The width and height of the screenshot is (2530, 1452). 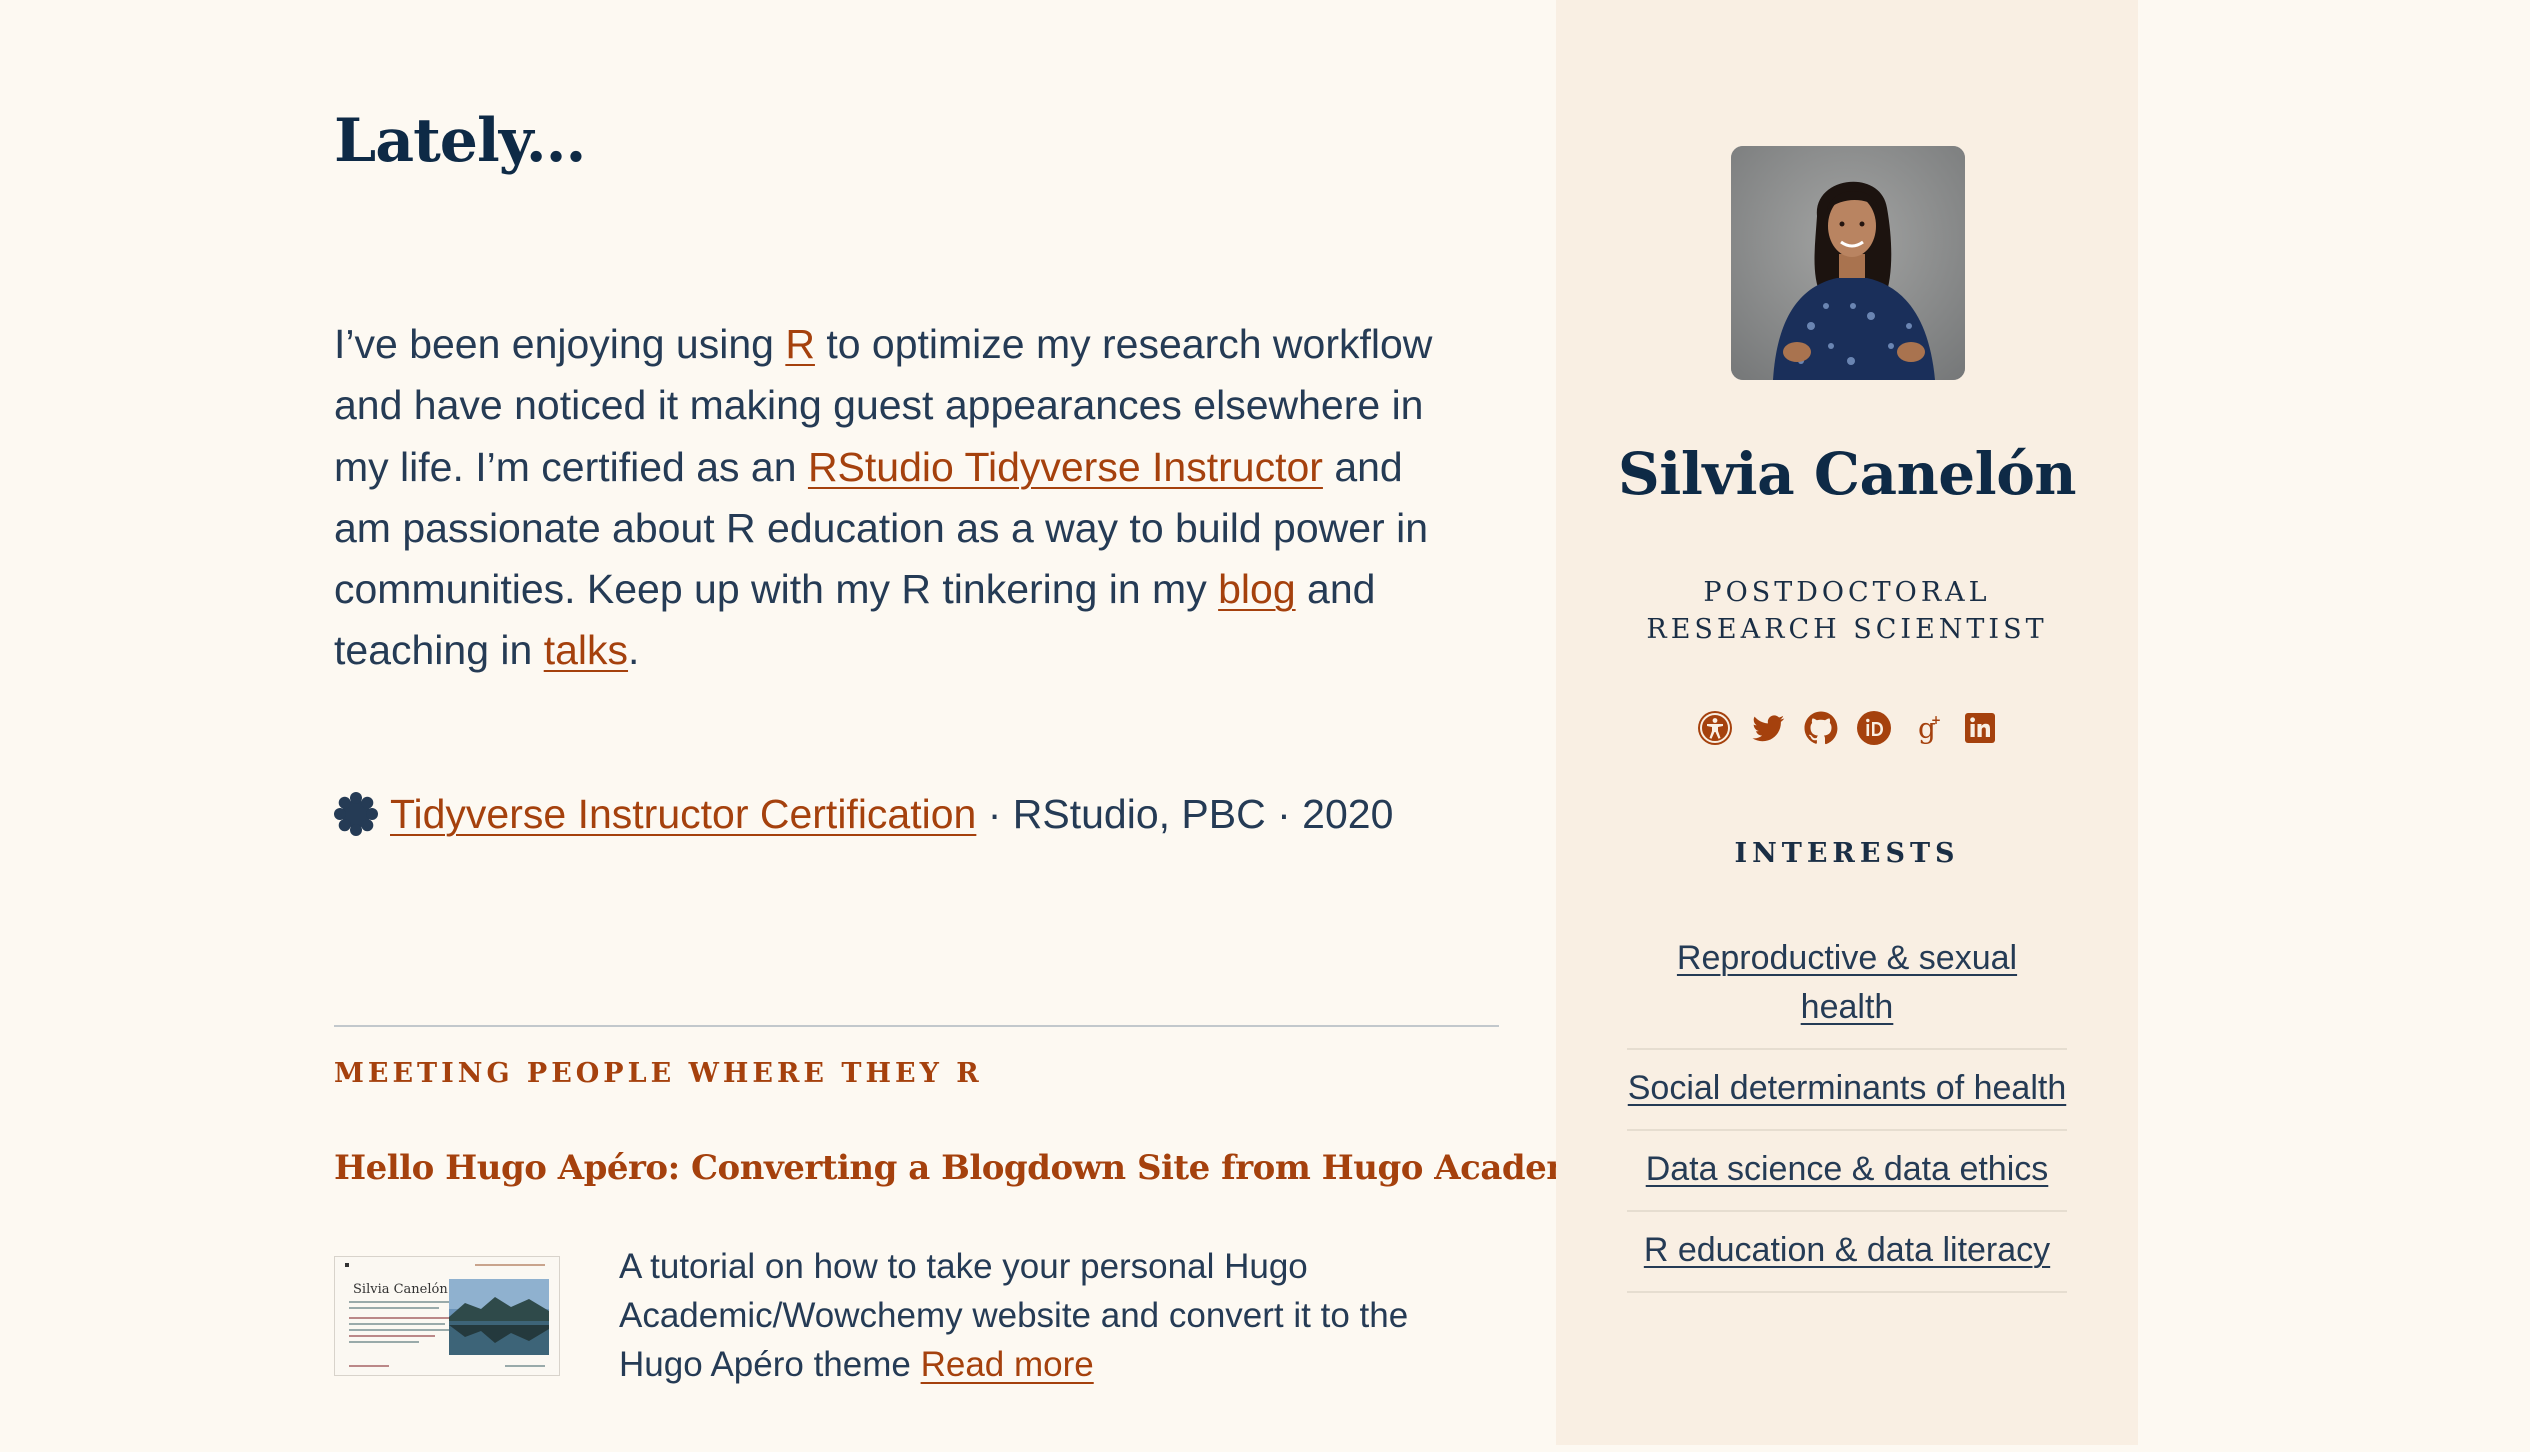 I want to click on profile-name: Silvia Canelón, so click(x=1847, y=474).